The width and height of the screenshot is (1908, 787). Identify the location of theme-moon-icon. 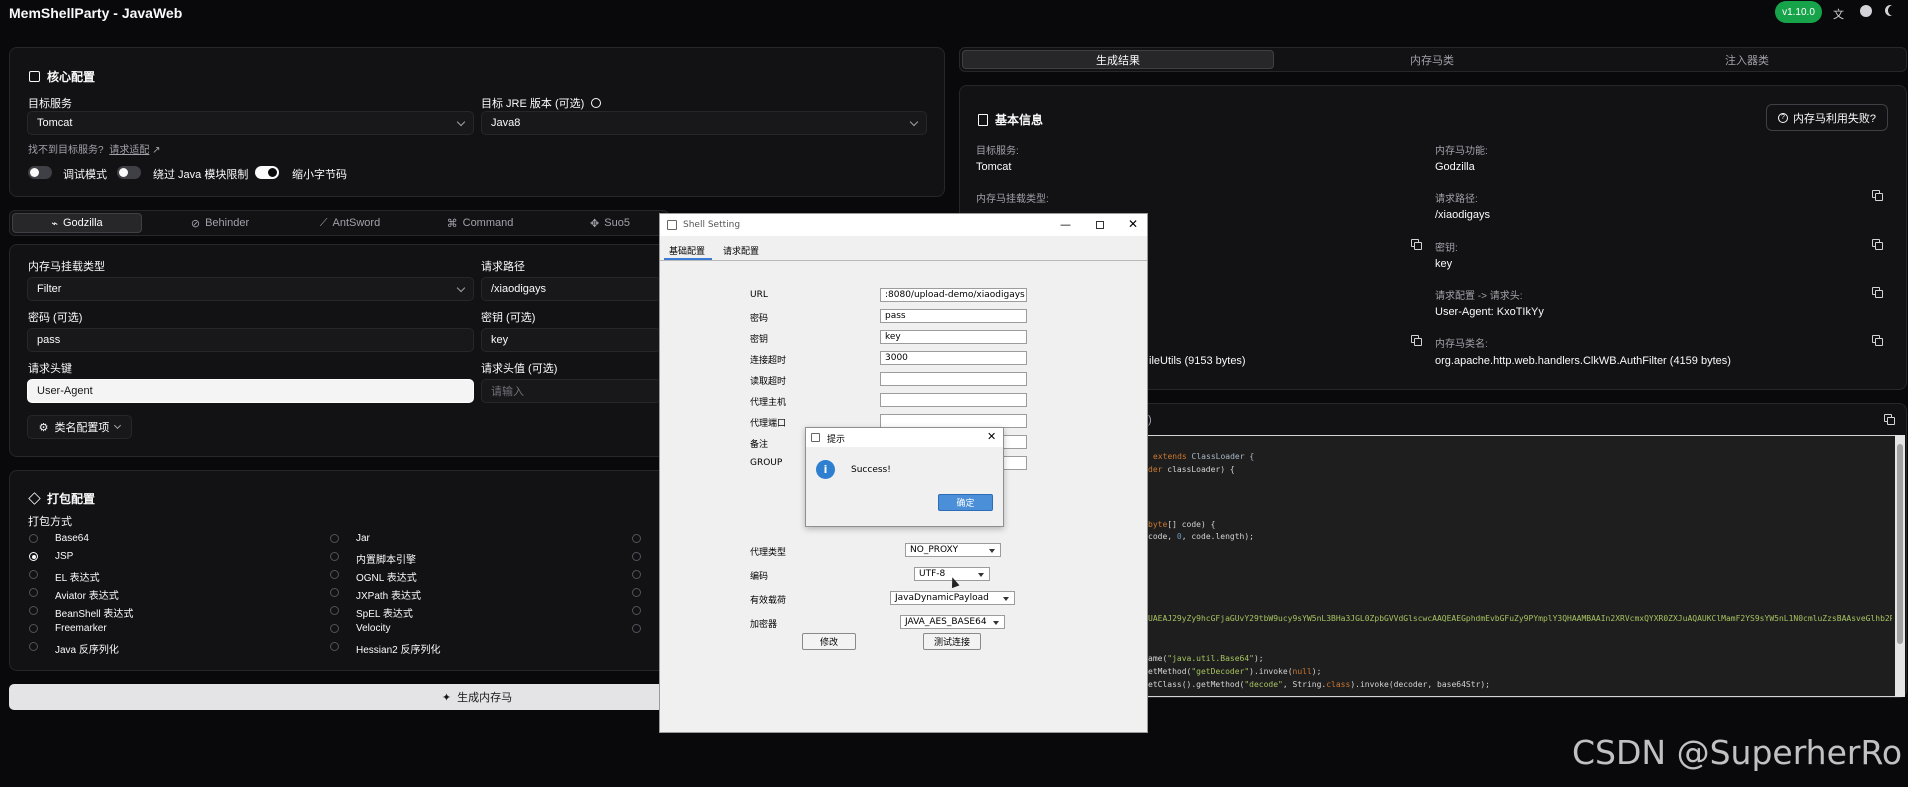
(1893, 10).